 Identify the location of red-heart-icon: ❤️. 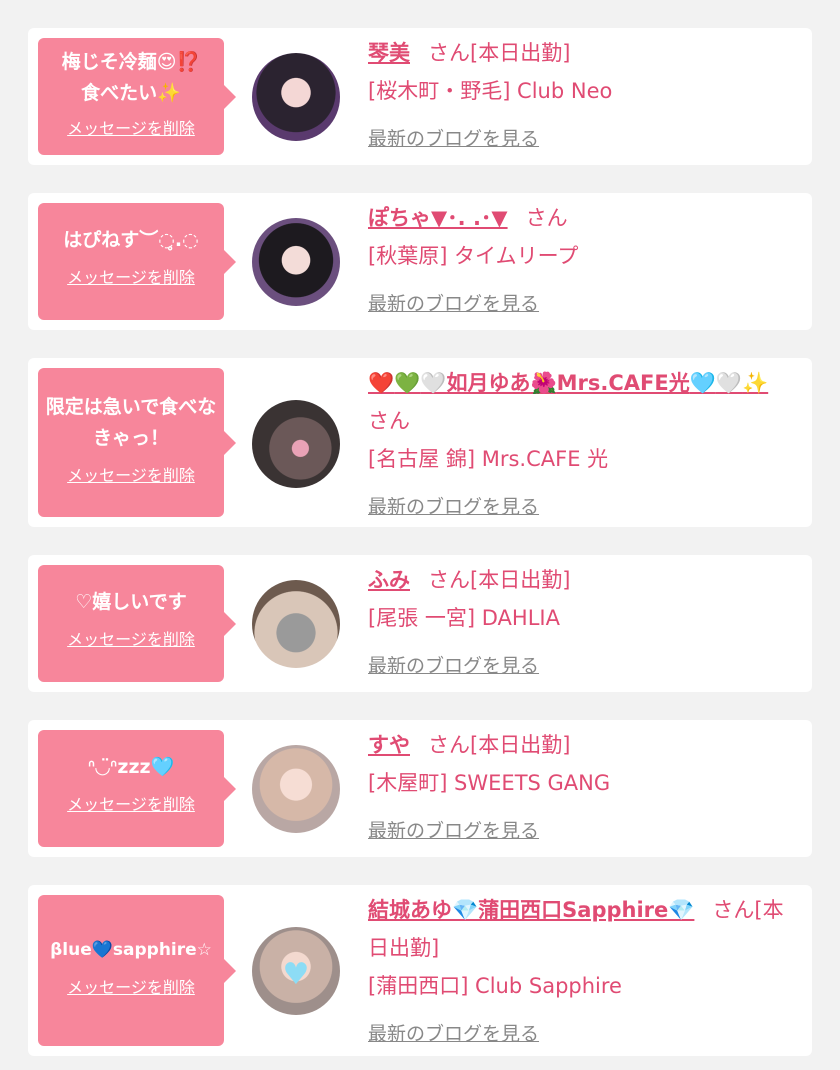
(381, 383).